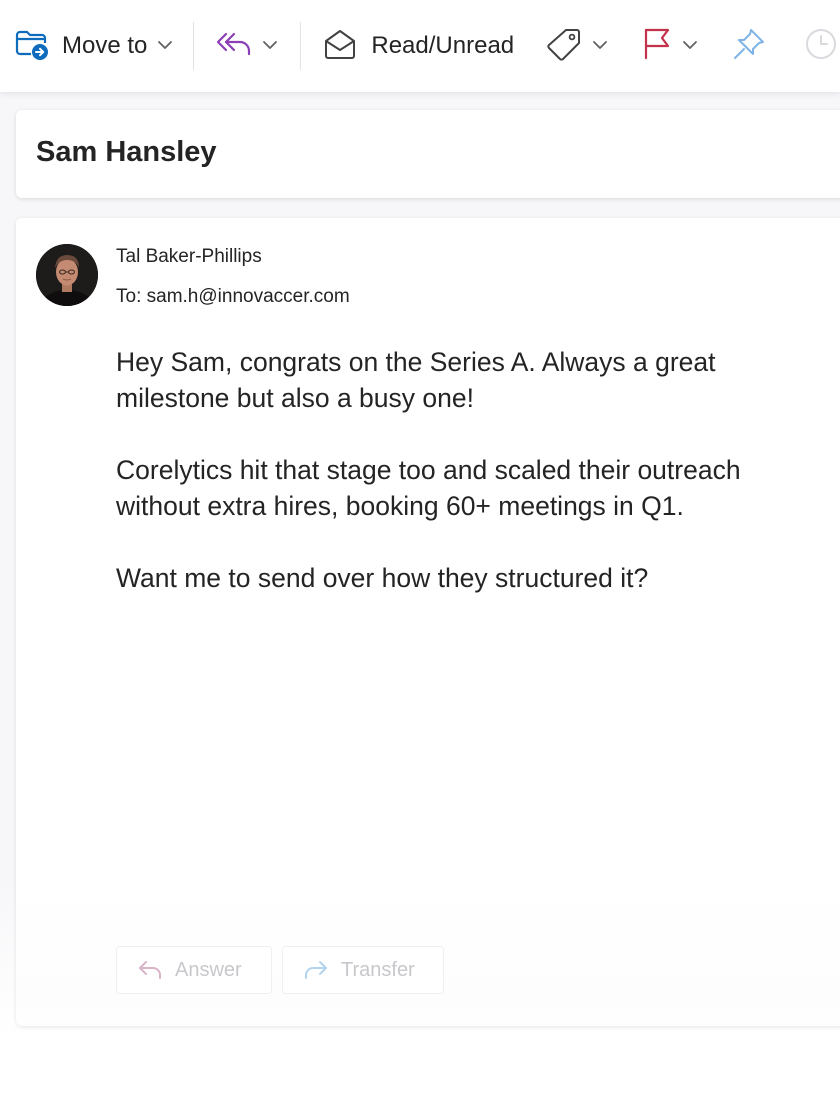  I want to click on read-unread-label: Read/Unread, so click(443, 45).